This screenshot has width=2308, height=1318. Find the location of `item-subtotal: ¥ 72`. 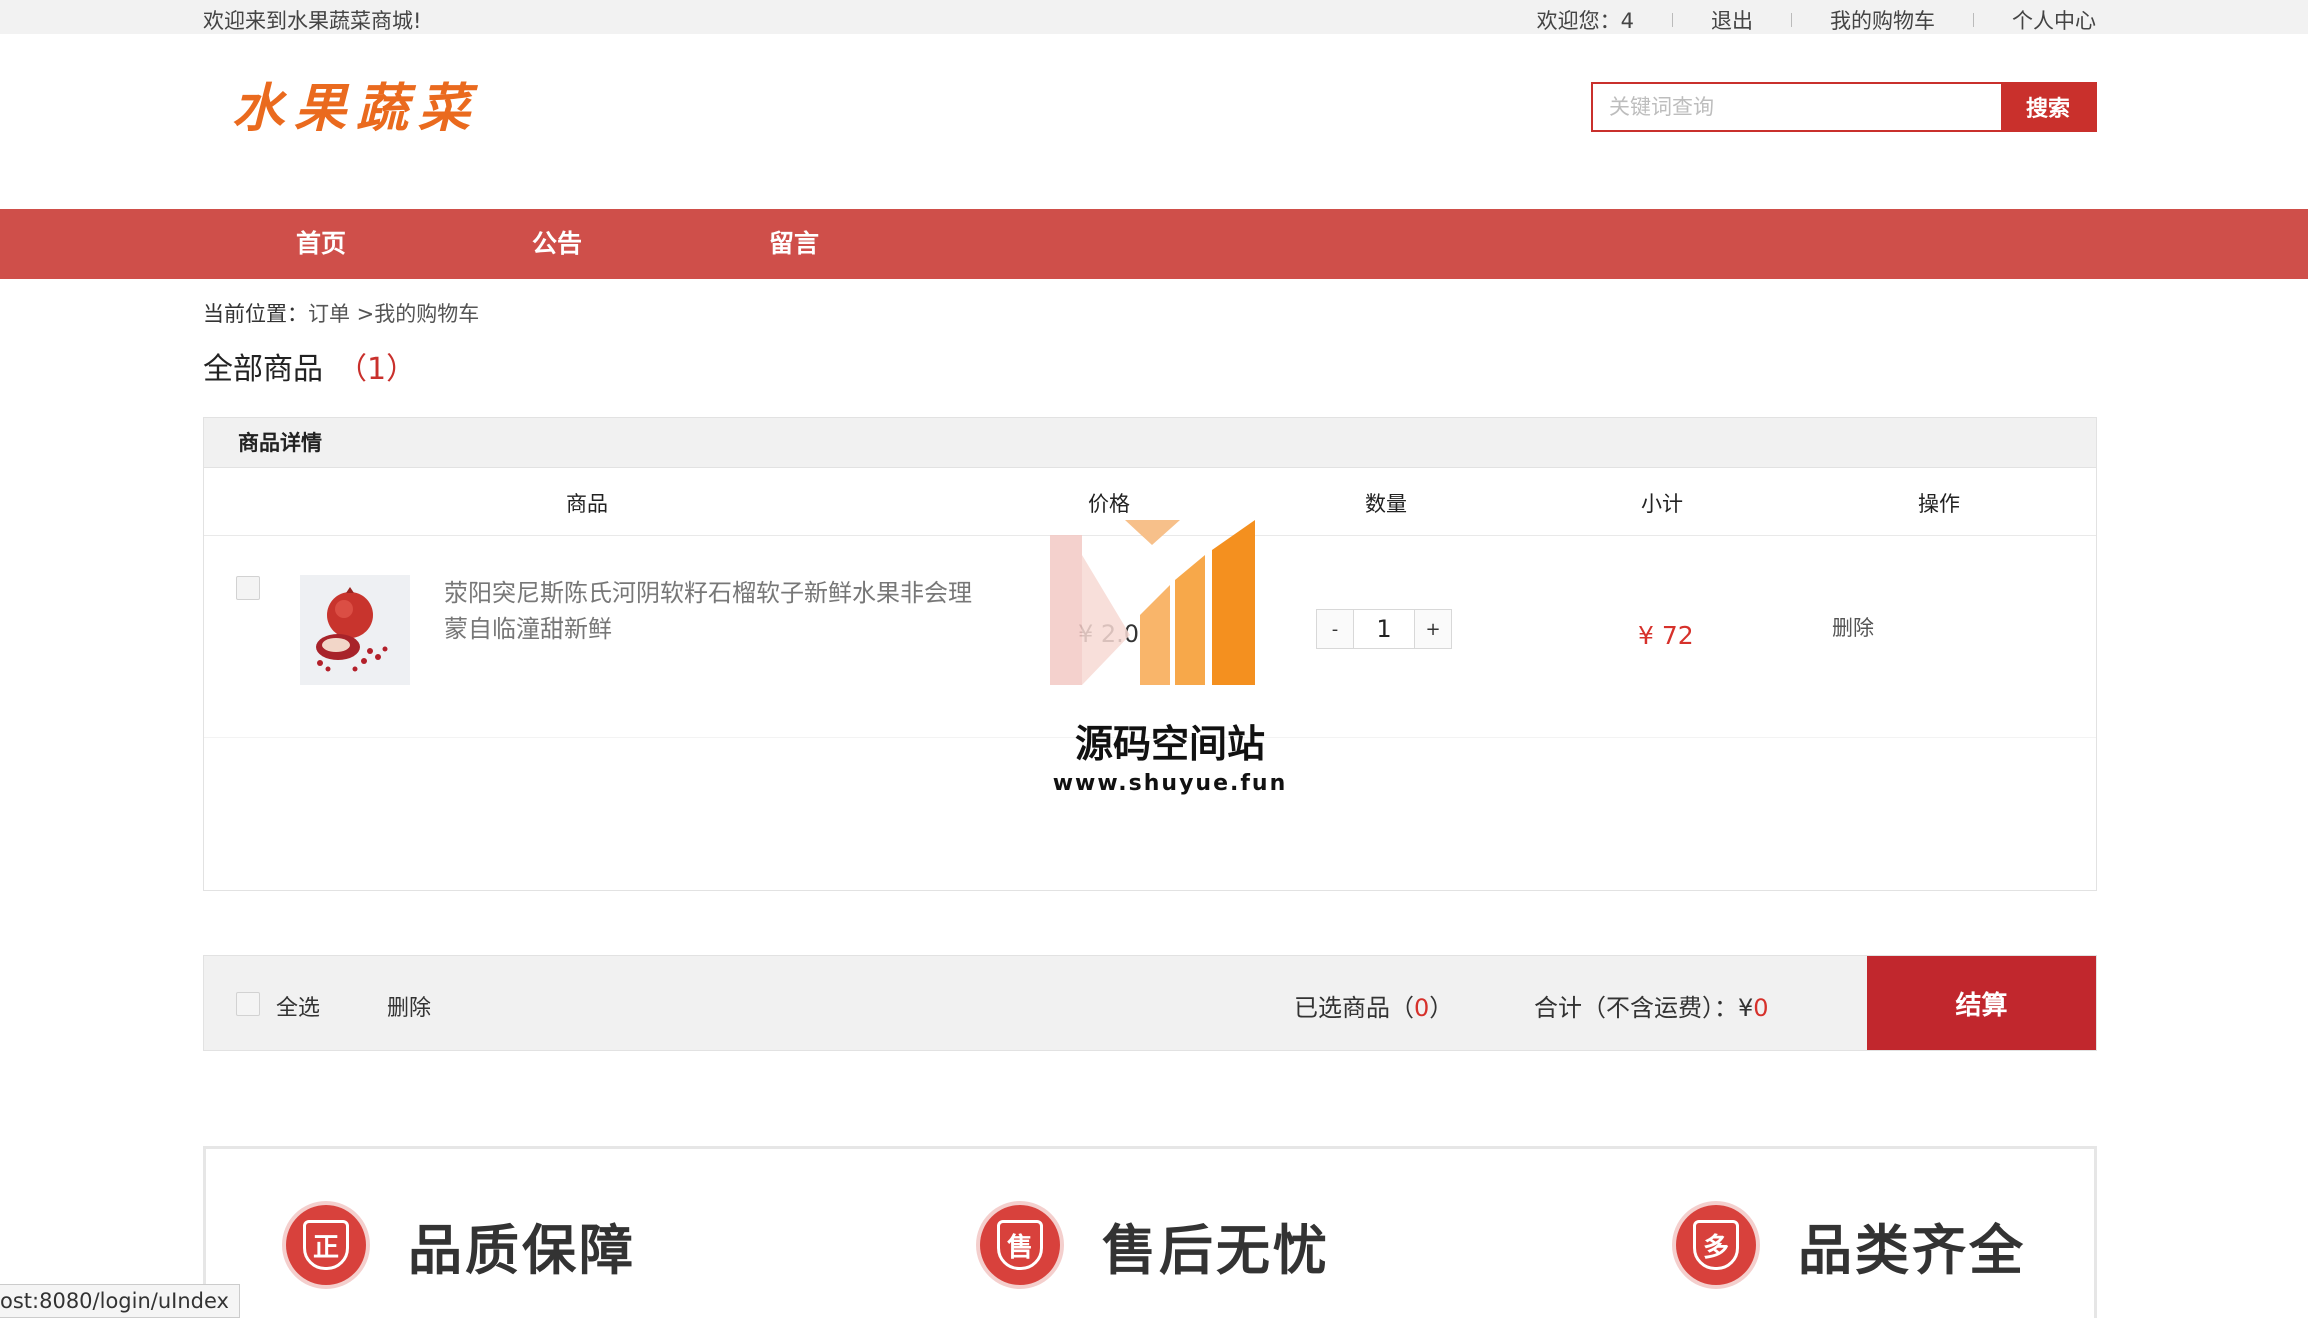

item-subtotal: ¥ 72 is located at coordinates (1666, 635).